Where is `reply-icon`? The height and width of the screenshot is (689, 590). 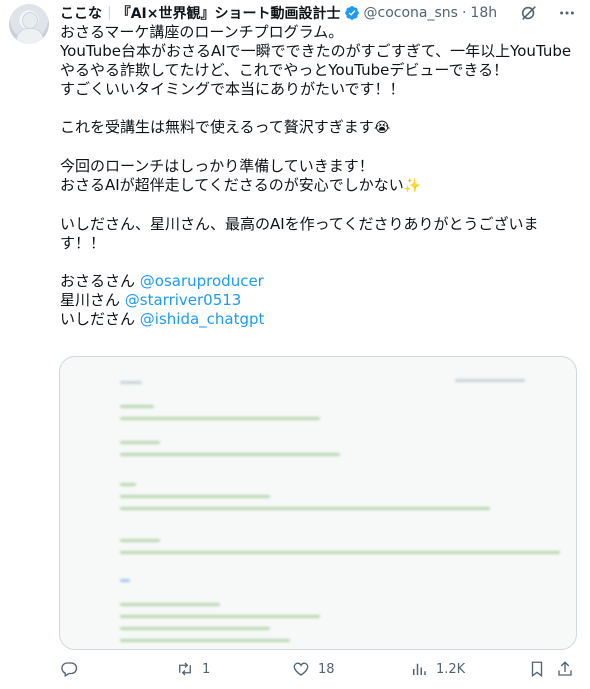
reply-icon is located at coordinates (69, 669).